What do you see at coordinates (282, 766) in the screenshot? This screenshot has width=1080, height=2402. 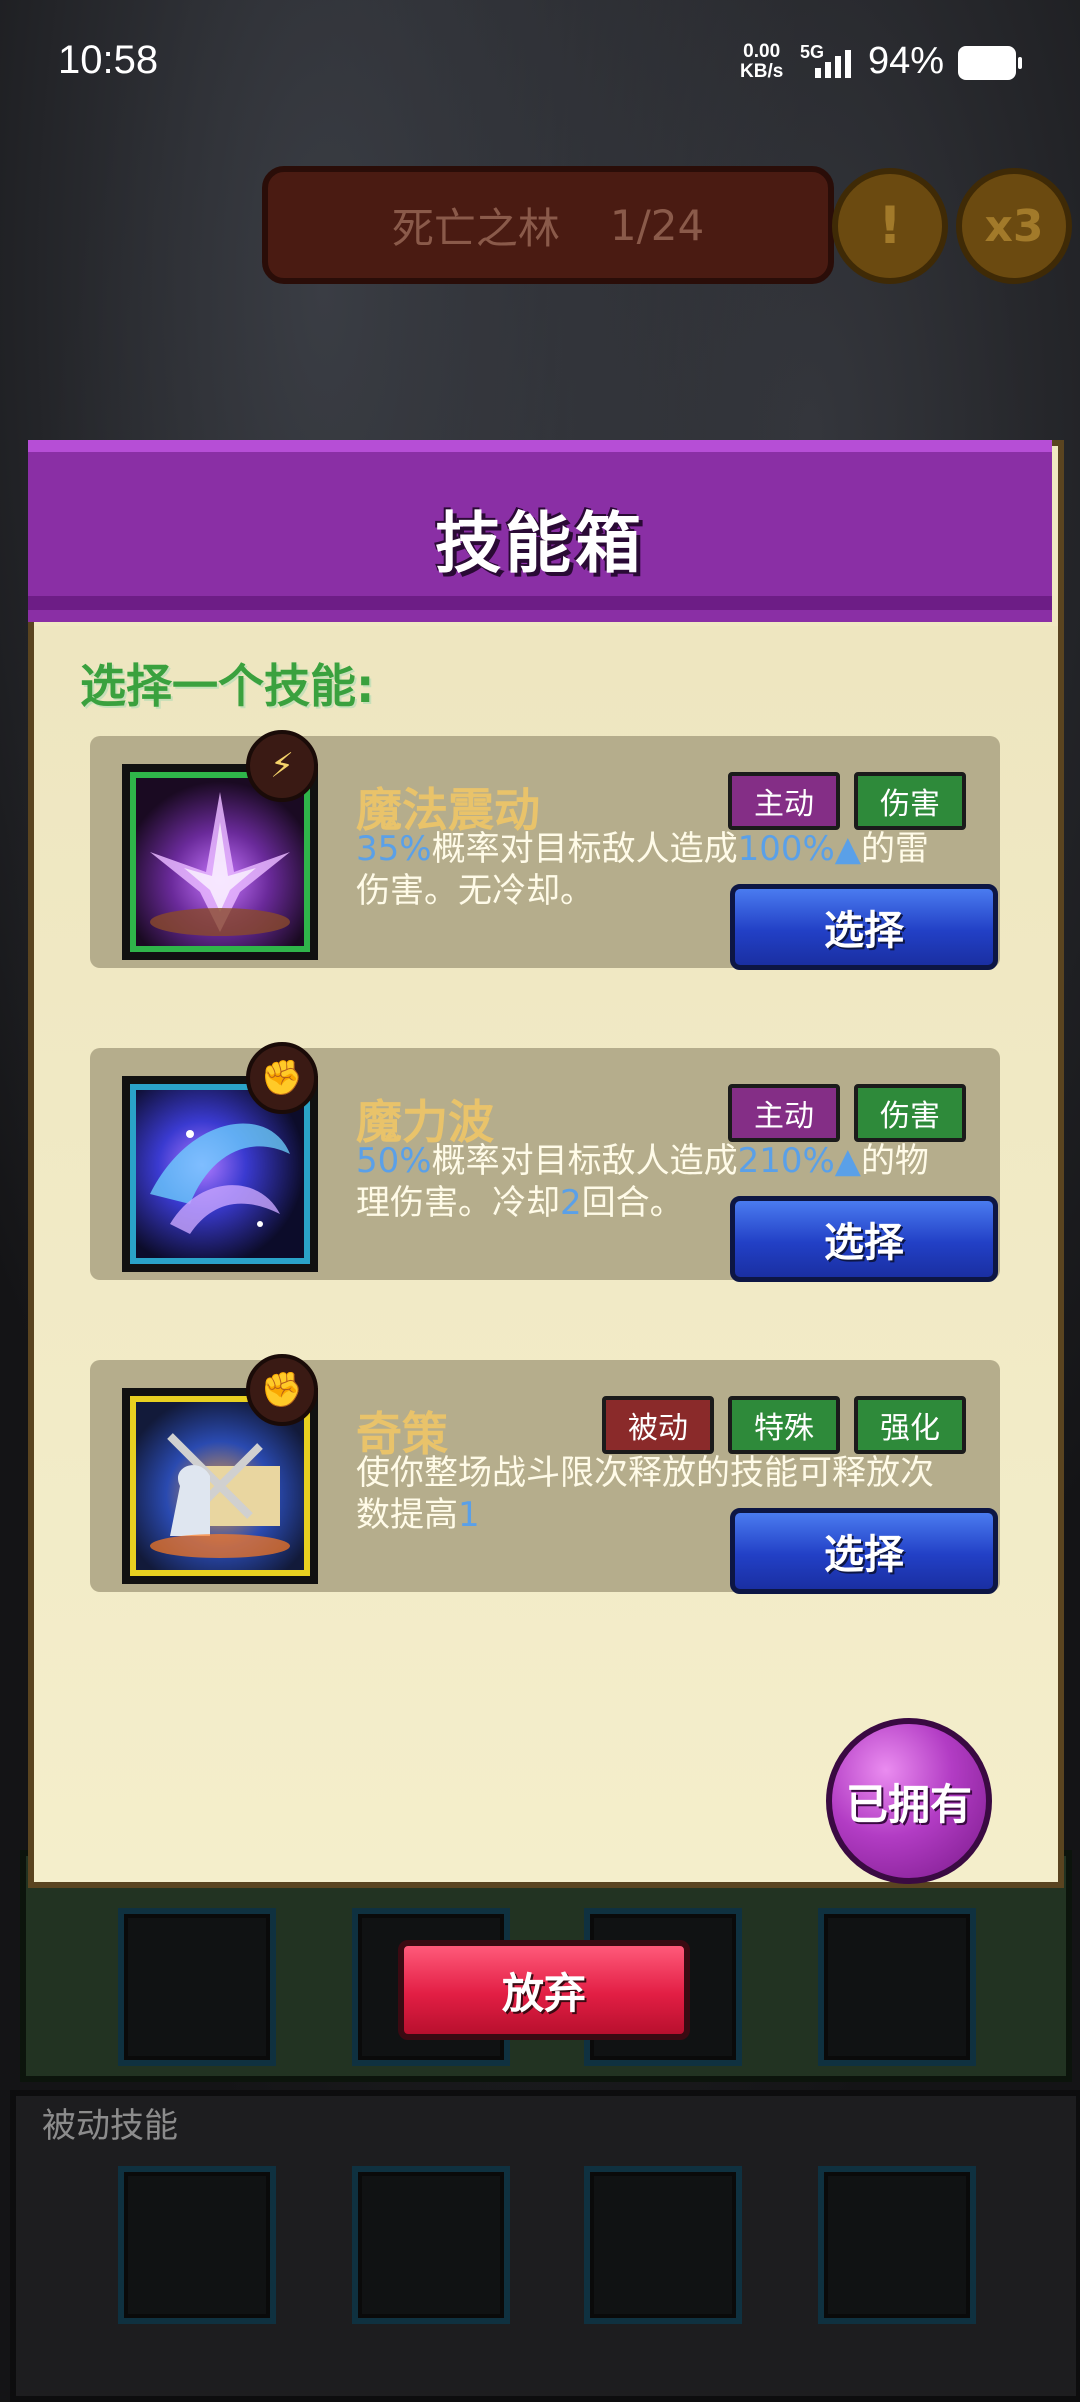 I see `lightning-badge-icon: ⚡` at bounding box center [282, 766].